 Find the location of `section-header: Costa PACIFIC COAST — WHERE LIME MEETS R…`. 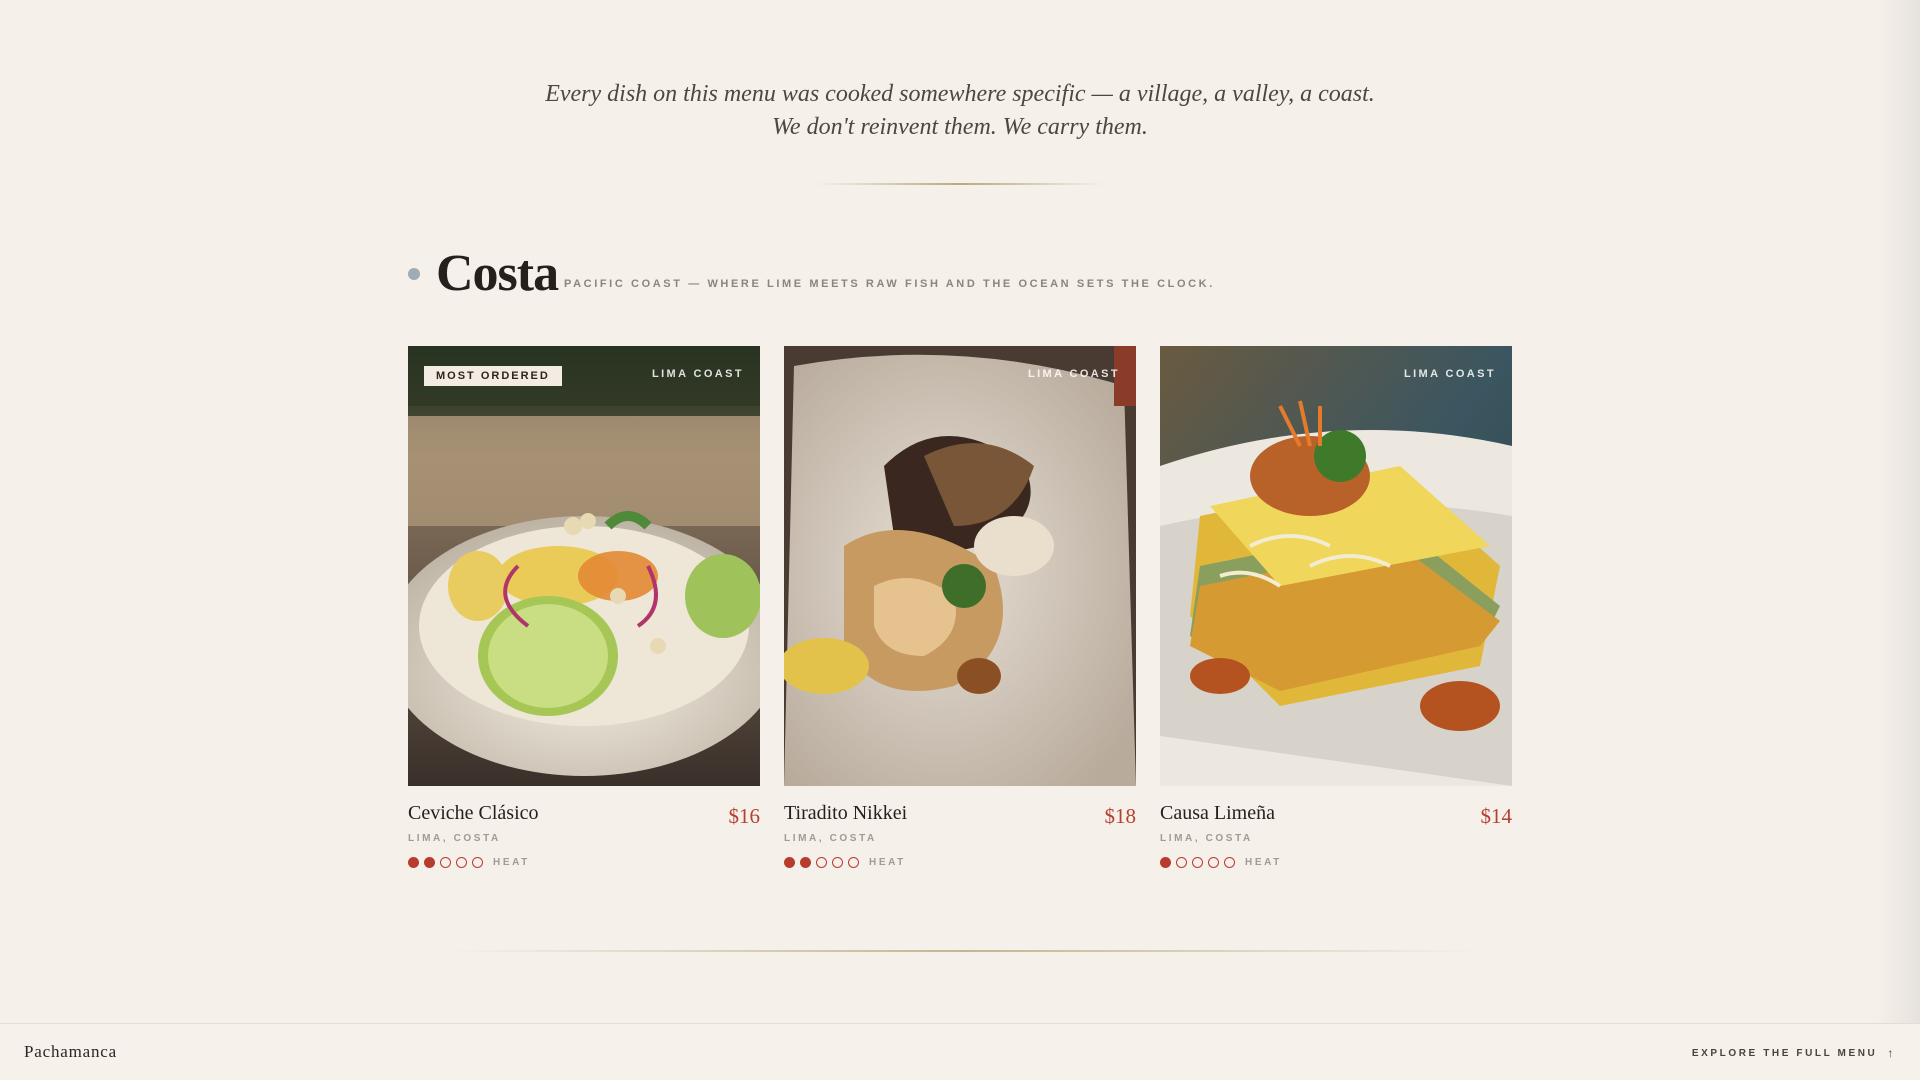

section-header: Costa PACIFIC COAST — WHERE LIME MEETS R… is located at coordinates (958, 274).